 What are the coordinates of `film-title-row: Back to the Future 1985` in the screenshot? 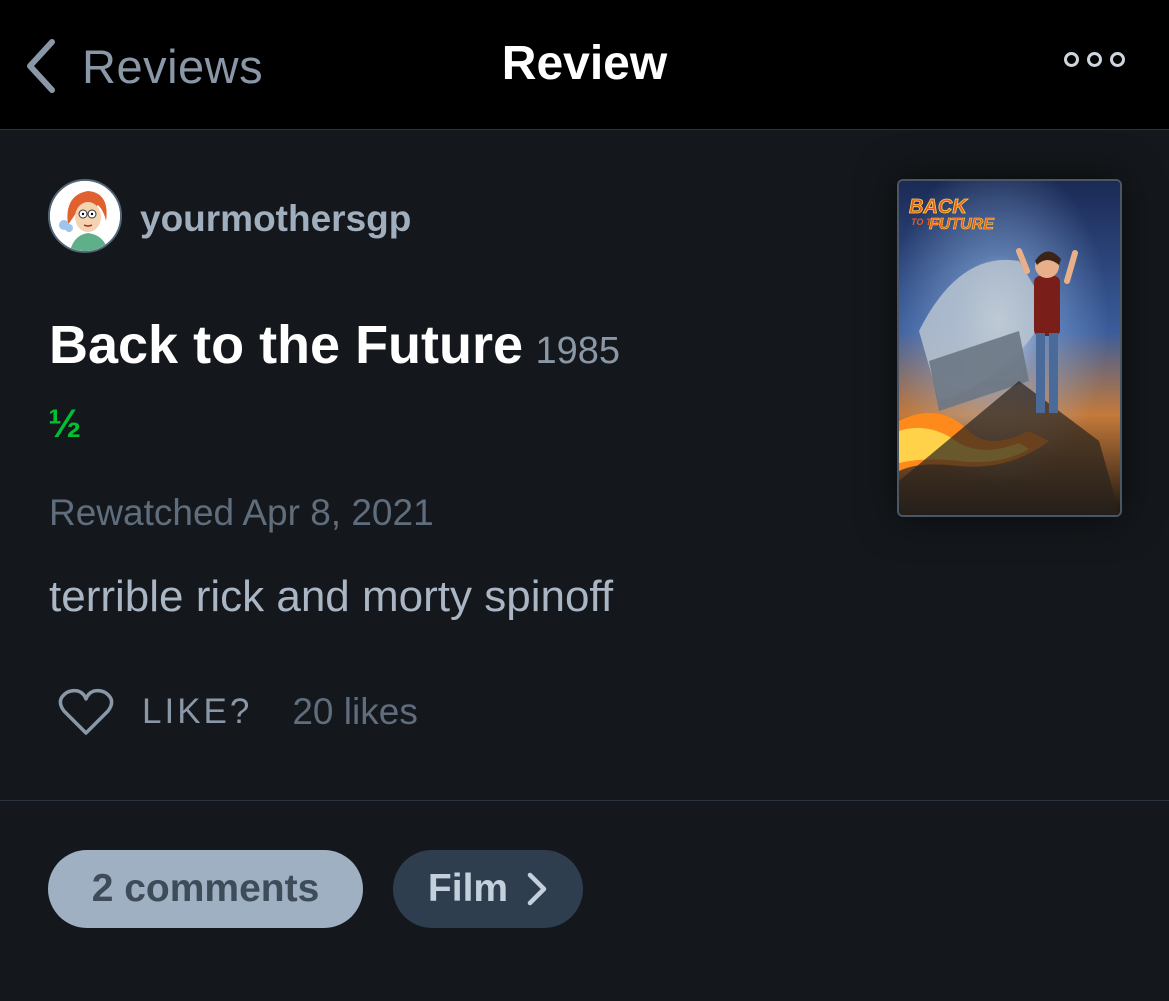 It's located at (334, 345).